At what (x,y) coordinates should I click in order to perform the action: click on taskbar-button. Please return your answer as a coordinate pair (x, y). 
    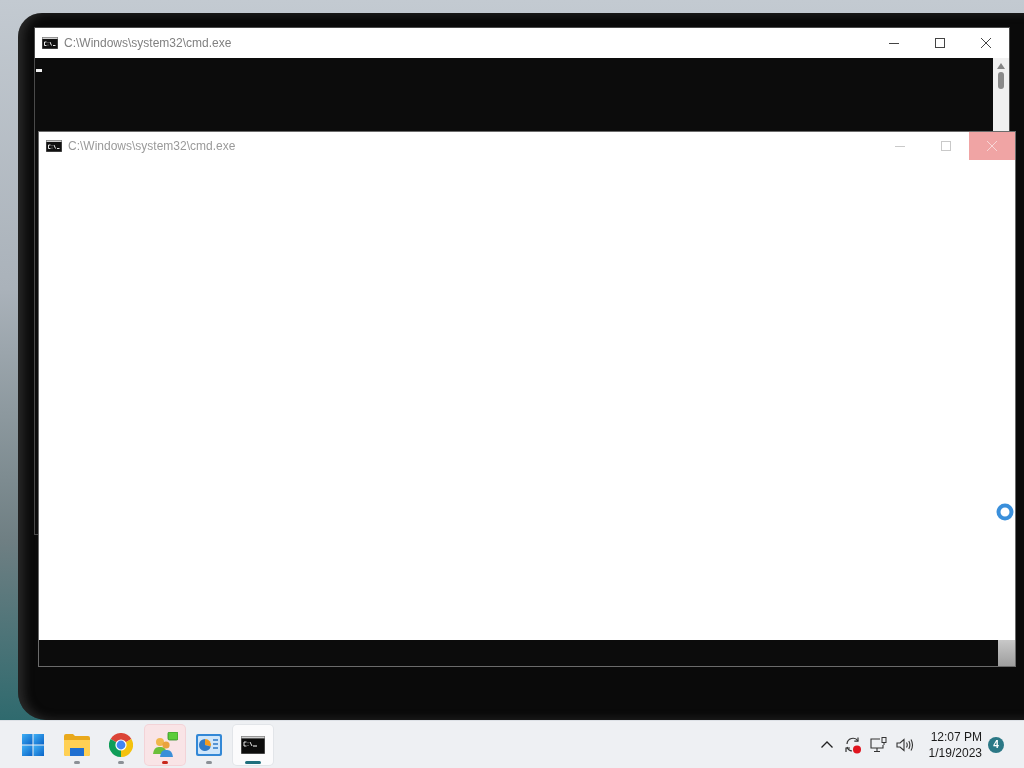
    Looking at the image, I should click on (253, 744).